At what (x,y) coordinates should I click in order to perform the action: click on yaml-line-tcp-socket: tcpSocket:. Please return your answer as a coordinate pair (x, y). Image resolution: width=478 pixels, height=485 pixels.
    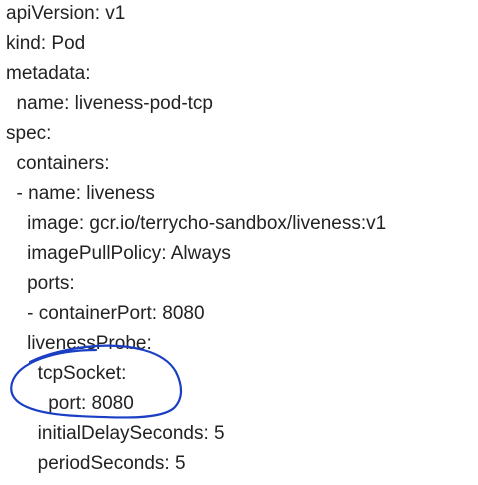
    Looking at the image, I should click on (66, 373).